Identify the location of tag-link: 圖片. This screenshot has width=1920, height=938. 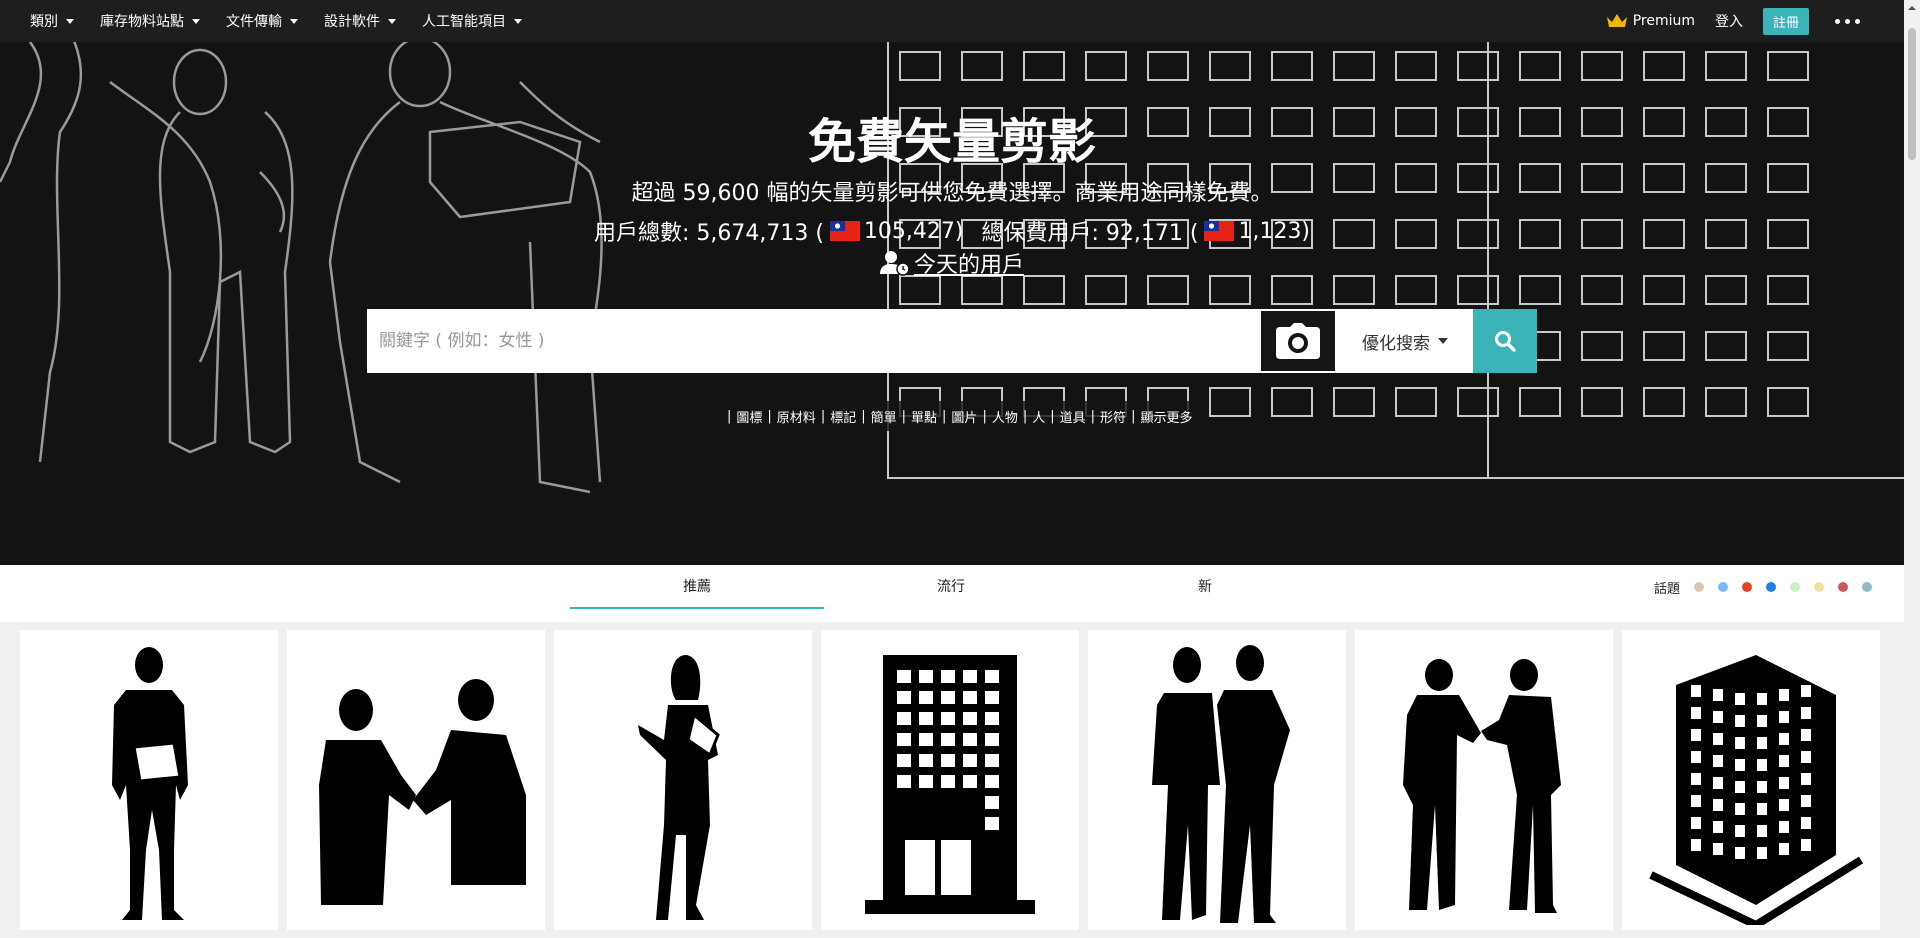
(964, 416).